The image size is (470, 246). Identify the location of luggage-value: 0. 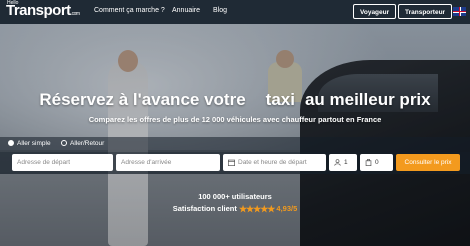
(377, 162).